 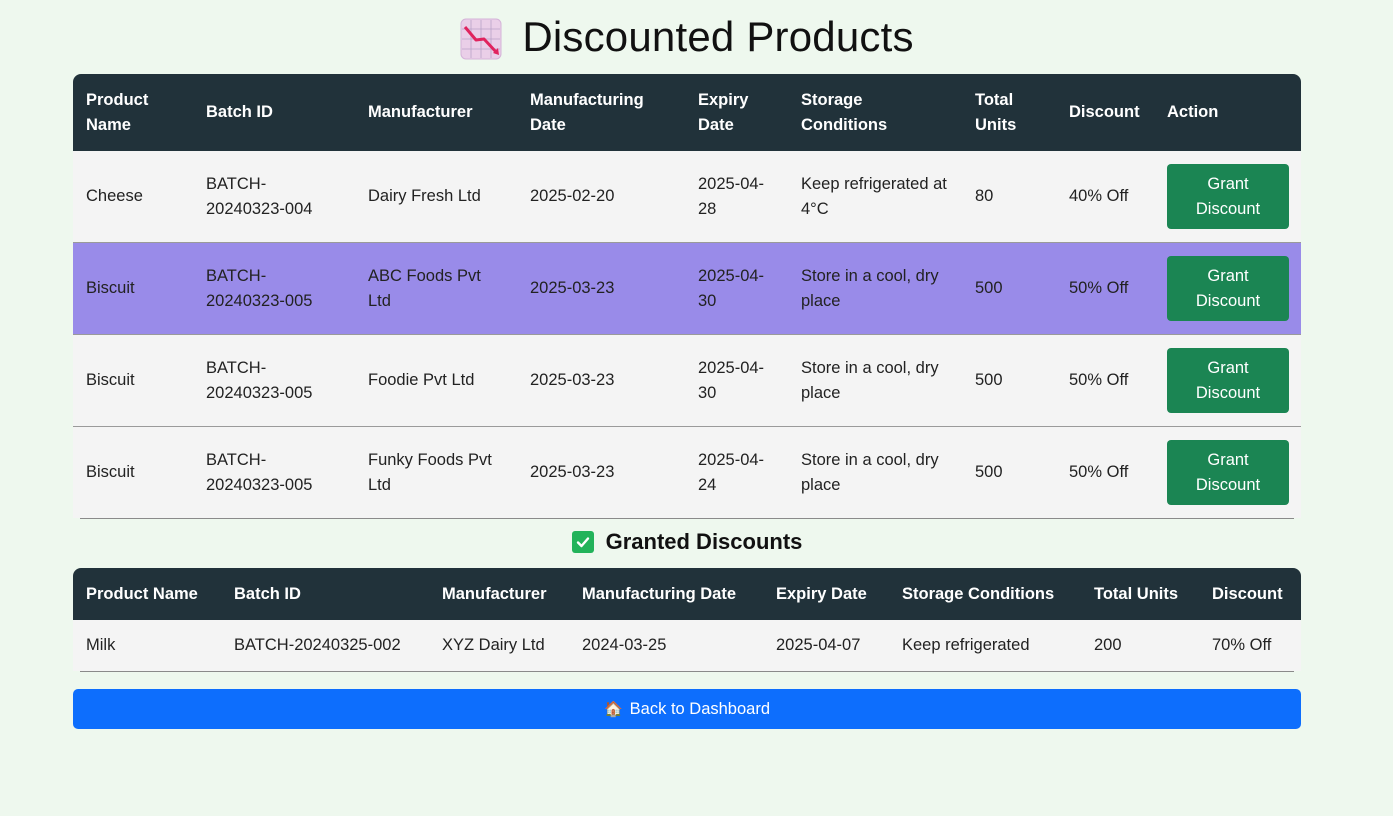 What do you see at coordinates (325, 645) in the screenshot?
I see `batch-id-cell: BATCH-20240325-002` at bounding box center [325, 645].